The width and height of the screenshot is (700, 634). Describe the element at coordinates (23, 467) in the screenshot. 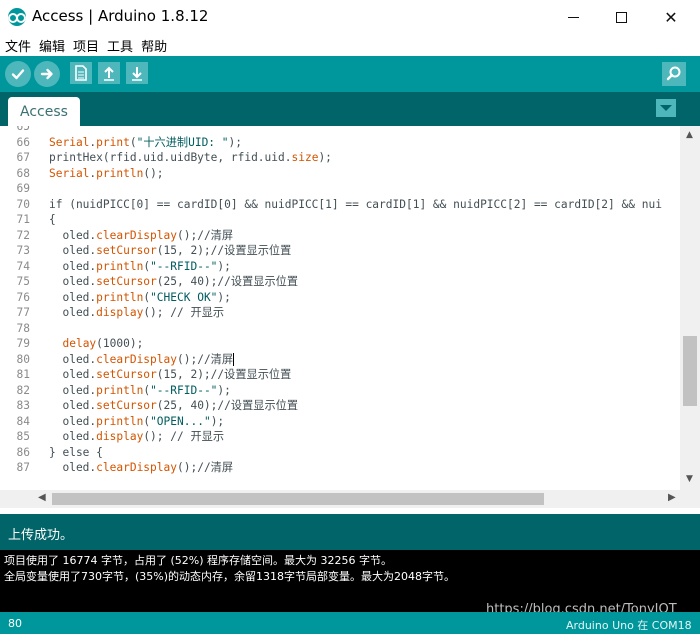

I see `line-number: 87` at that location.